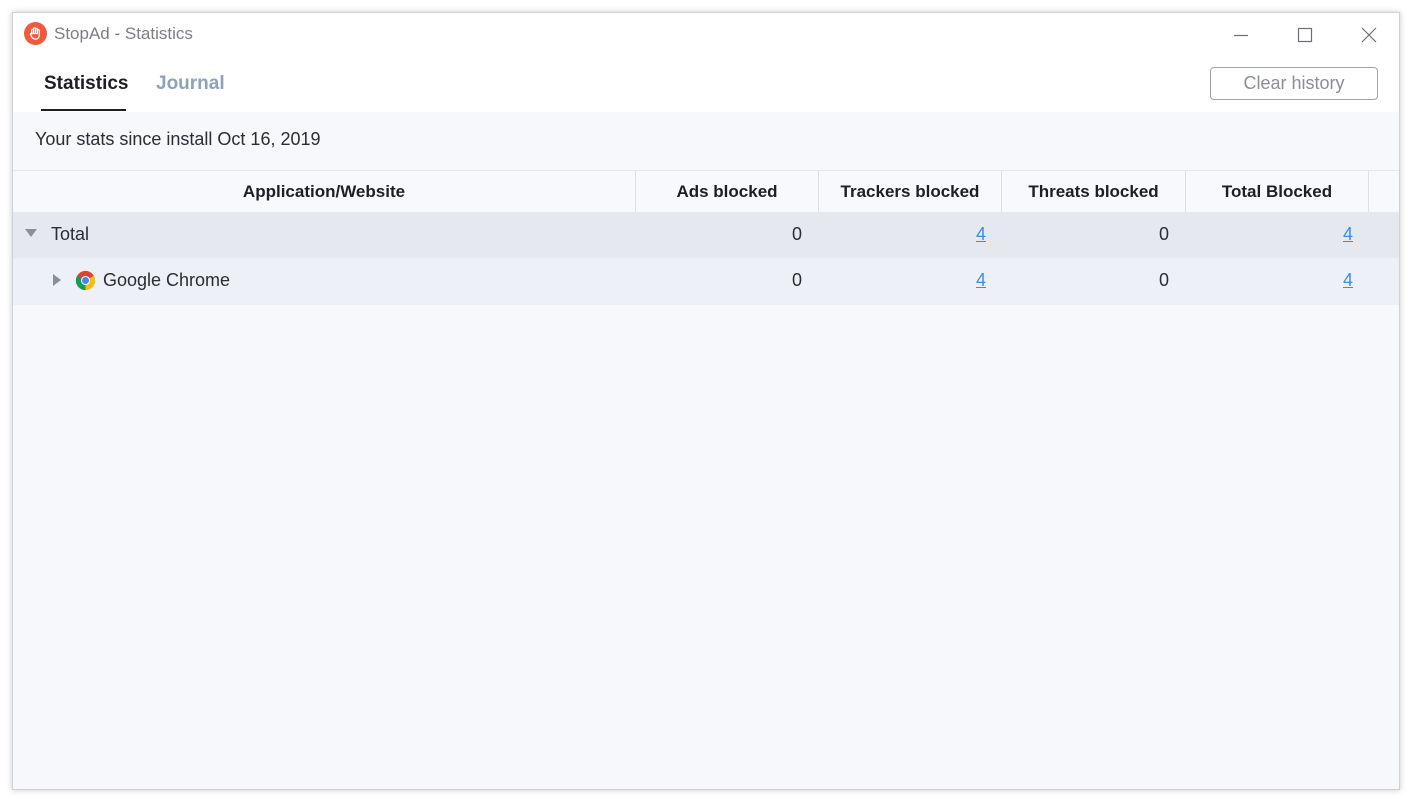 This screenshot has width=1411, height=800. Describe the element at coordinates (706, 235) in the screenshot. I see `table-row-total: Total 0 4 0 4` at that location.